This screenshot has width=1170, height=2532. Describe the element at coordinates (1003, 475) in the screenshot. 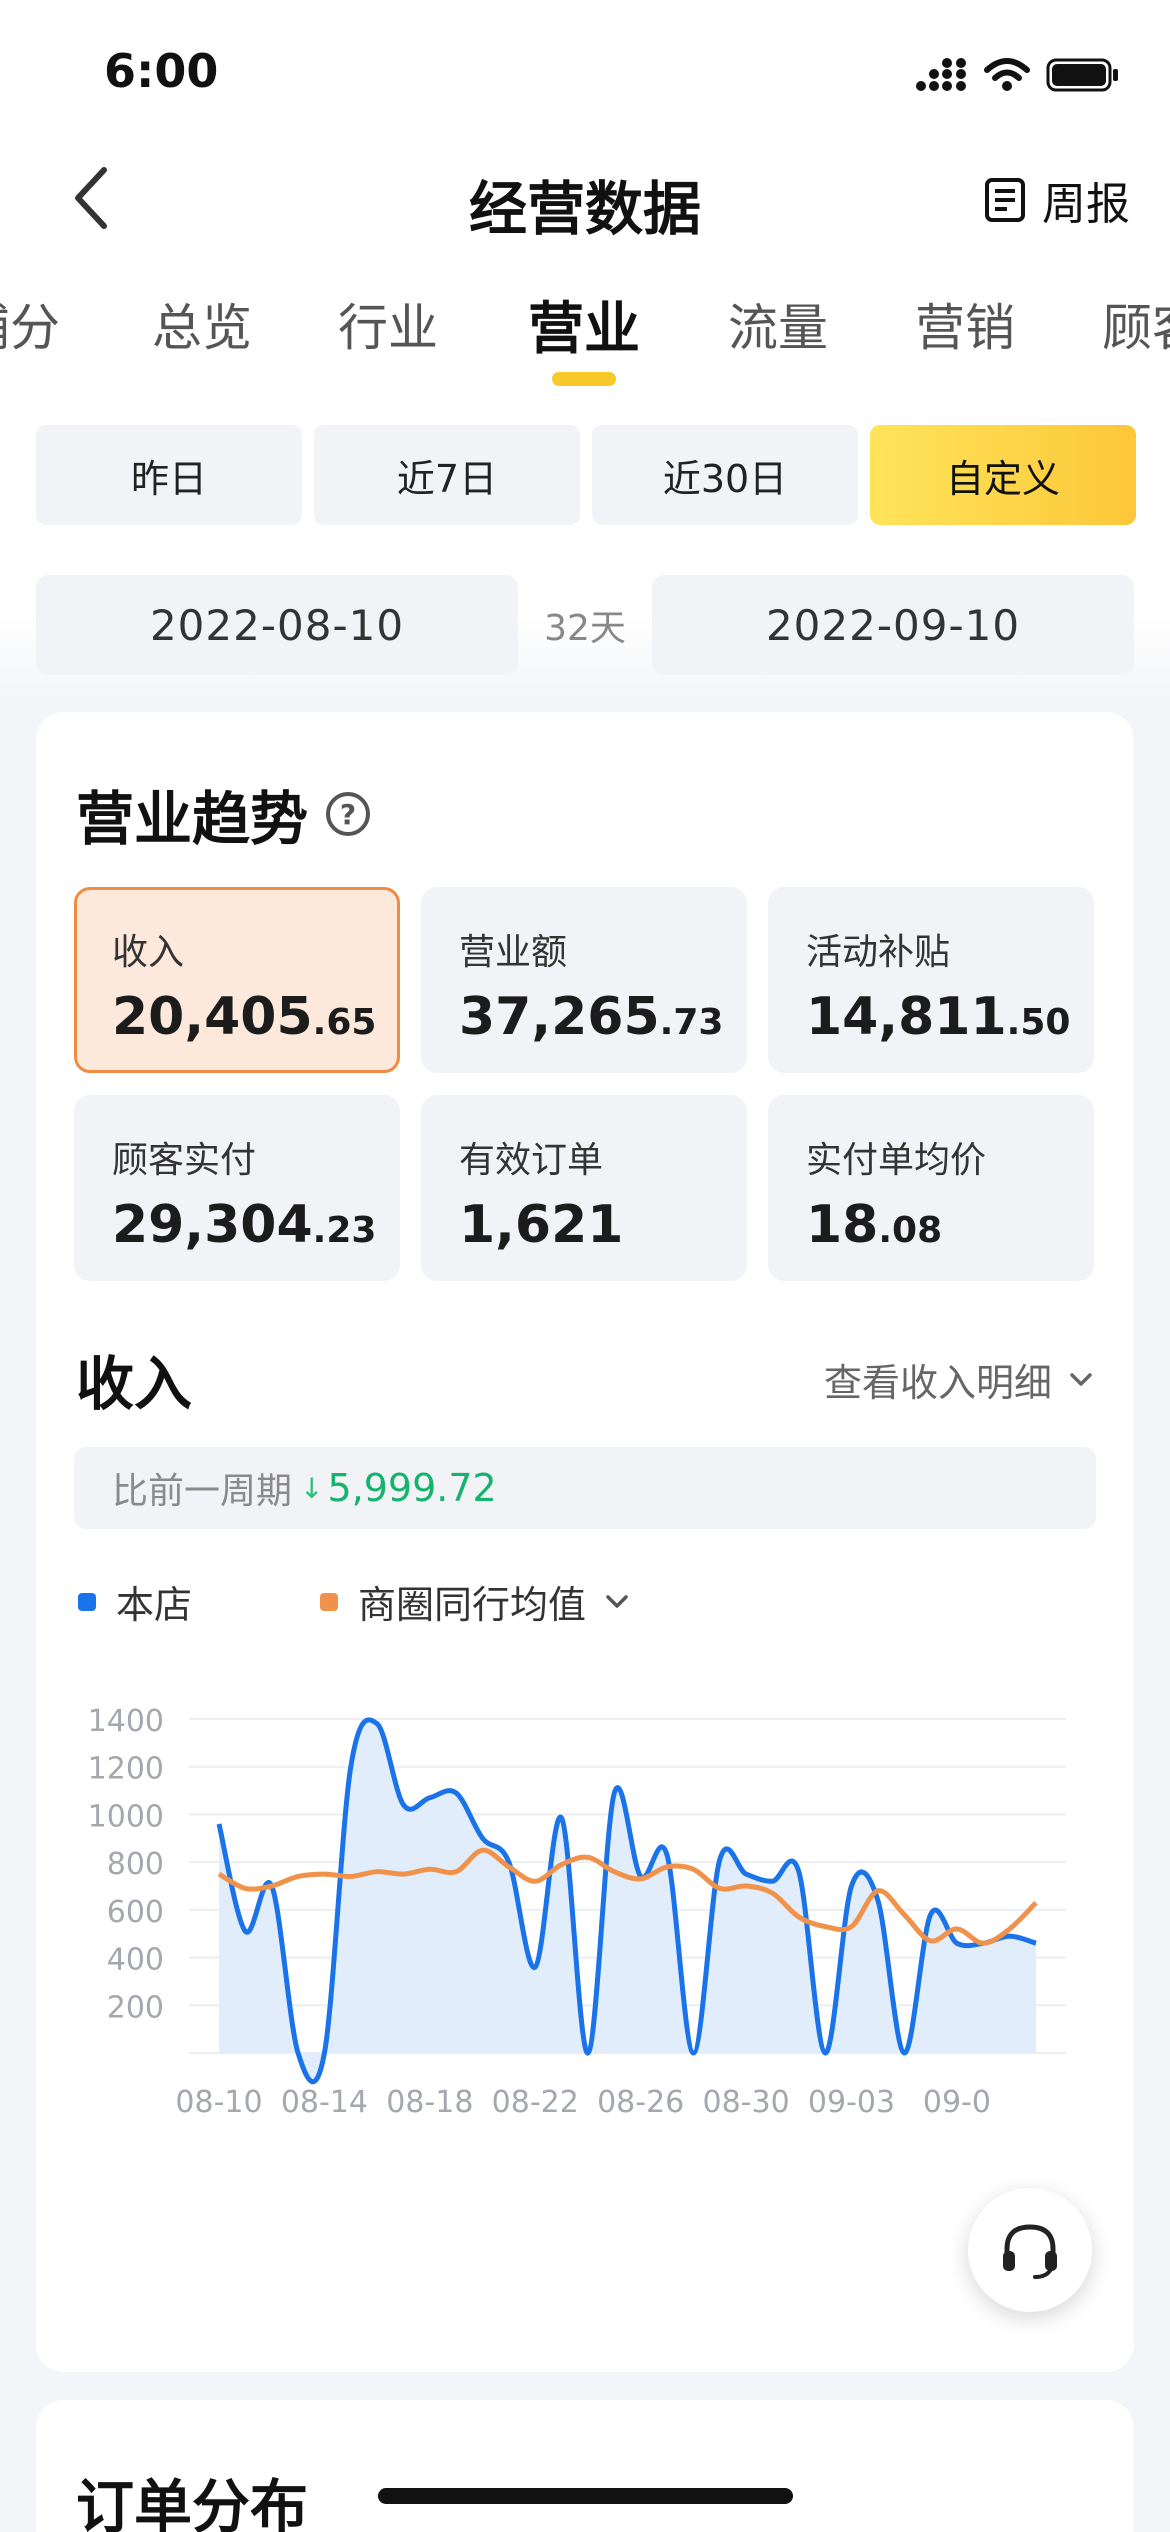

I see `range-custom-button: 自定义` at that location.